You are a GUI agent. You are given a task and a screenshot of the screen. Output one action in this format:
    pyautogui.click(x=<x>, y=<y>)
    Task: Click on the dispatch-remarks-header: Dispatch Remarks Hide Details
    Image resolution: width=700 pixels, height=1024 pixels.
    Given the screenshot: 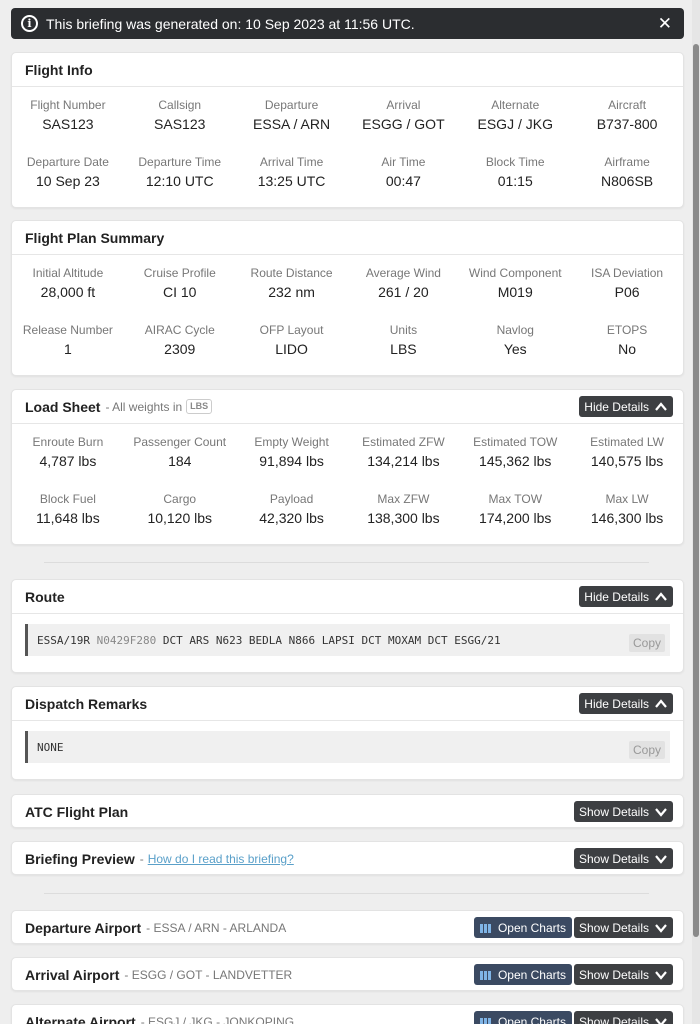 What is the action you would take?
    pyautogui.click(x=347, y=704)
    